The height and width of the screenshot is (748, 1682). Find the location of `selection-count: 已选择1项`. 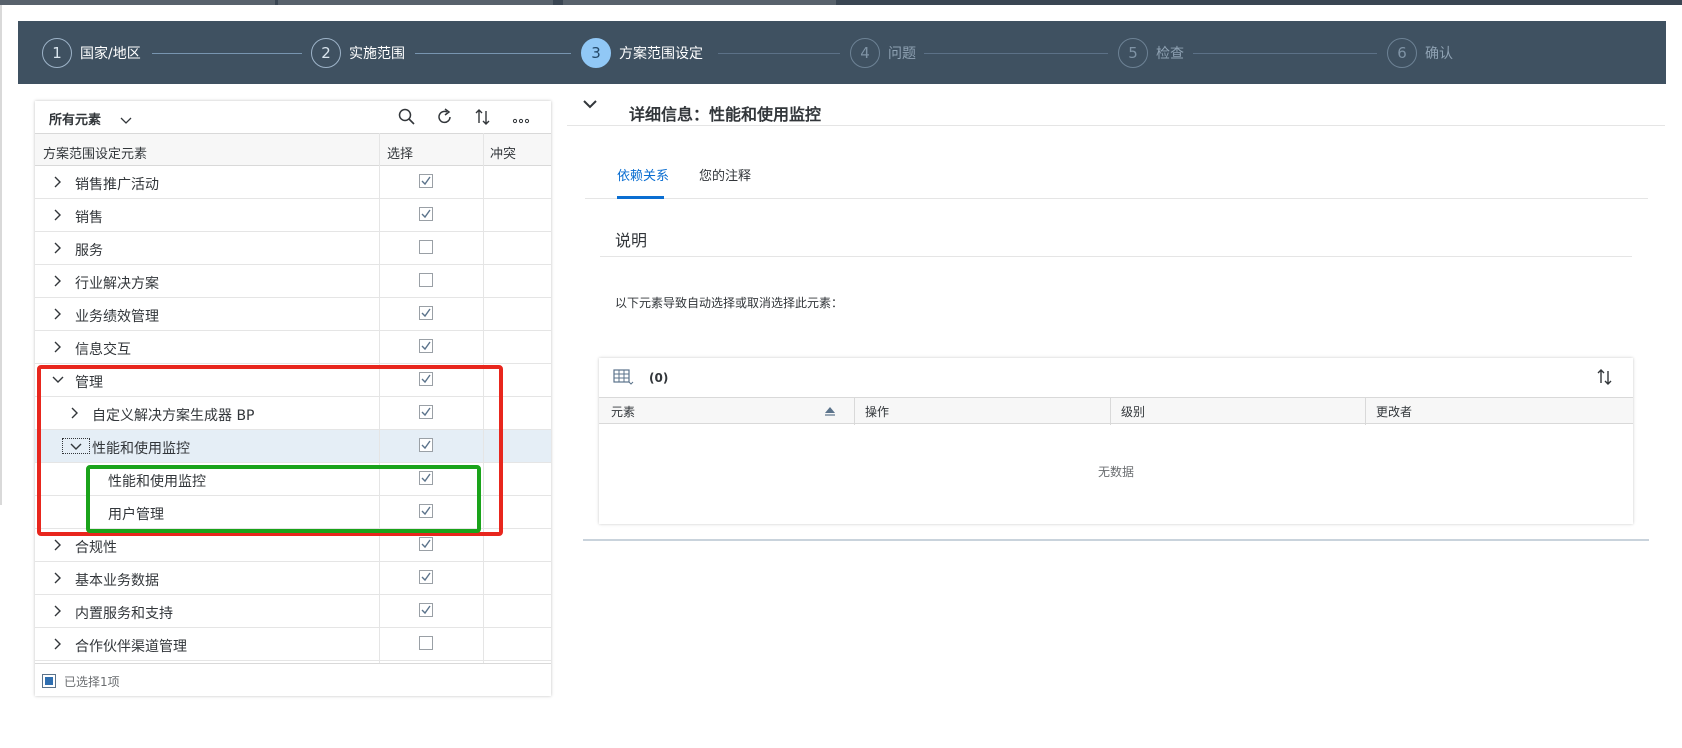

selection-count: 已选择1项 is located at coordinates (92, 682).